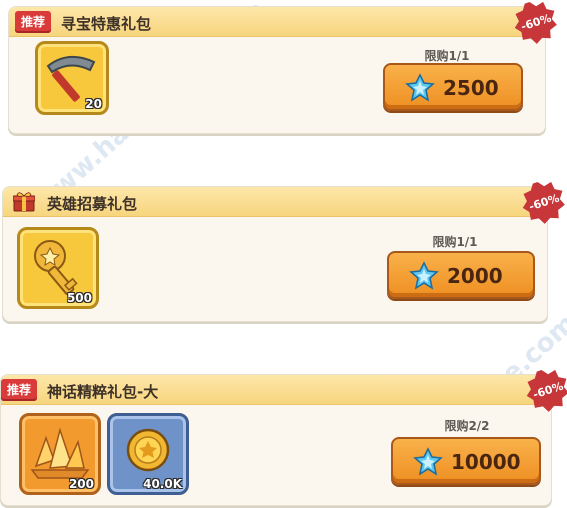 The image size is (567, 508). I want to click on price-label: 10000, so click(486, 462).